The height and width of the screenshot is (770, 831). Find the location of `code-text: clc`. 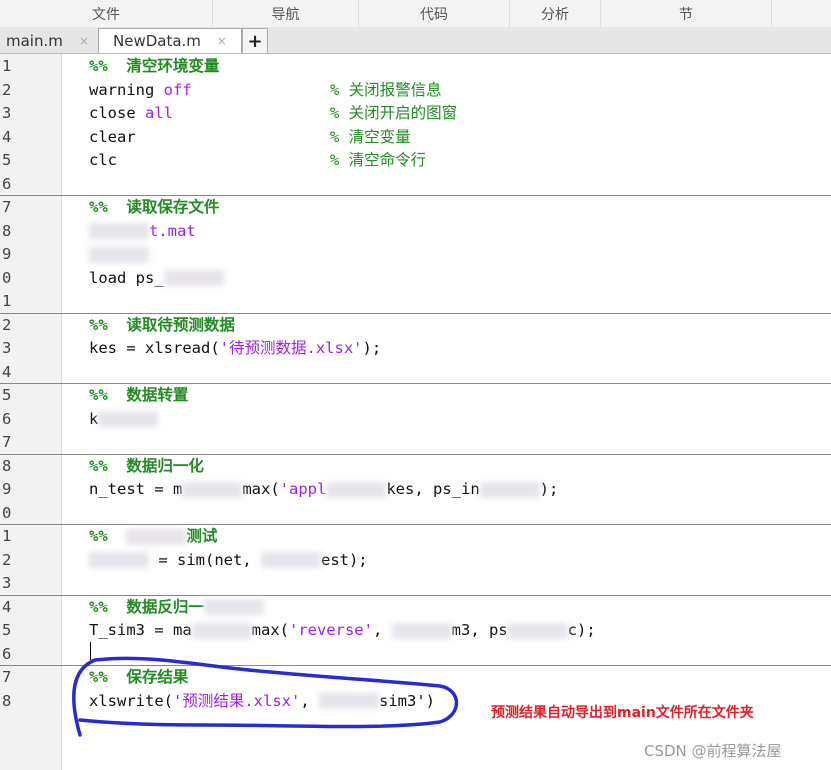

code-text: clc is located at coordinates (103, 160).